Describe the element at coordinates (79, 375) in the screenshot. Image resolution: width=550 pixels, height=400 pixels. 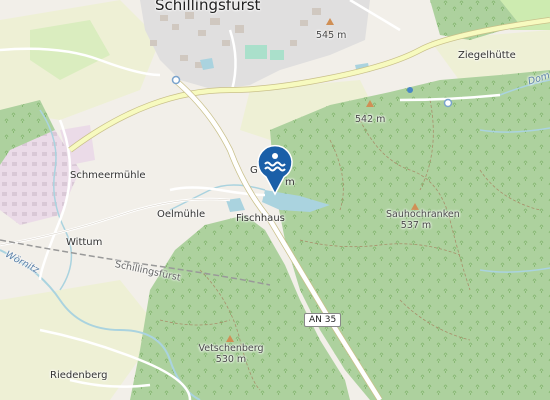
I see `place-label-riedenberg: Riedenberg` at that location.